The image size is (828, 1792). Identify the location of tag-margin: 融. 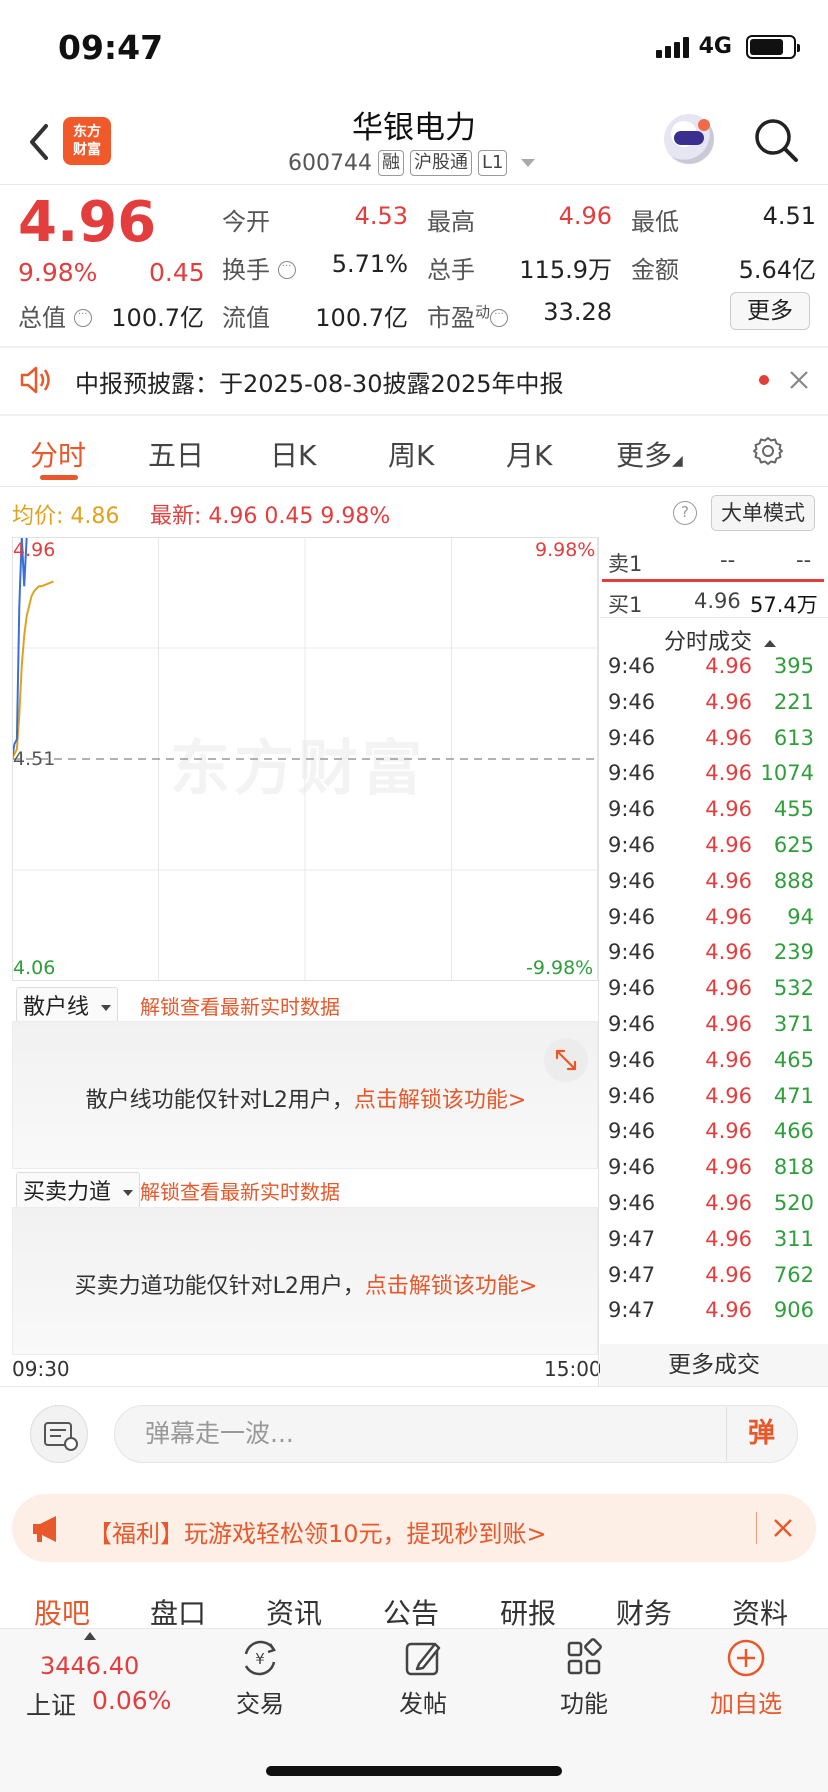
(390, 163).